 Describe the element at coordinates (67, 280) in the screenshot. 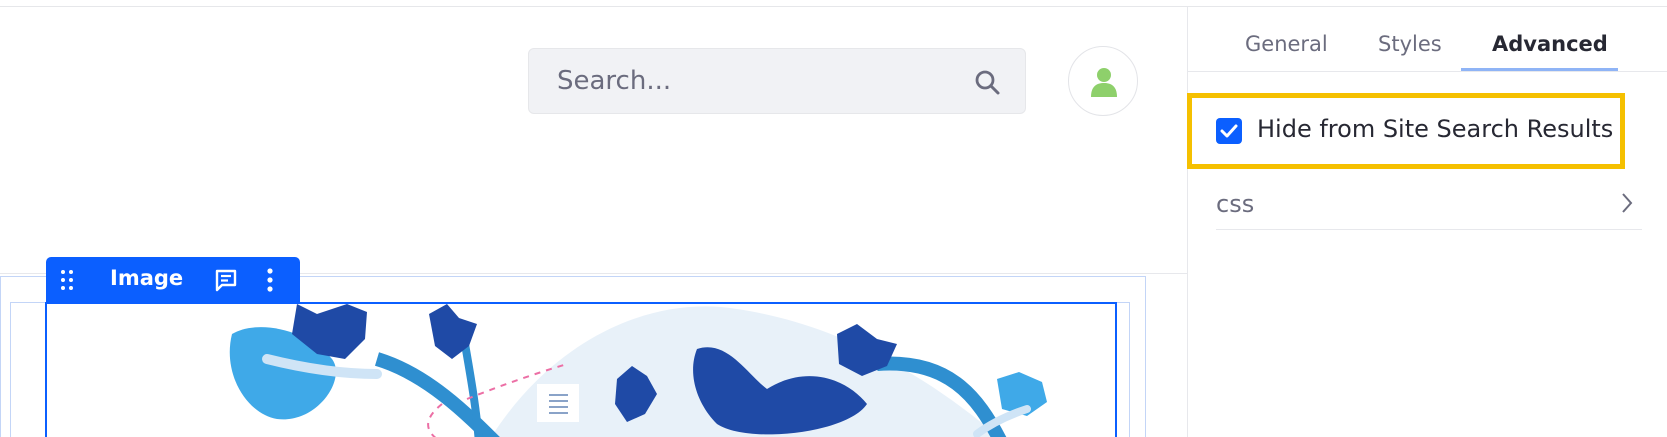

I see `drag-handle-icon` at that location.